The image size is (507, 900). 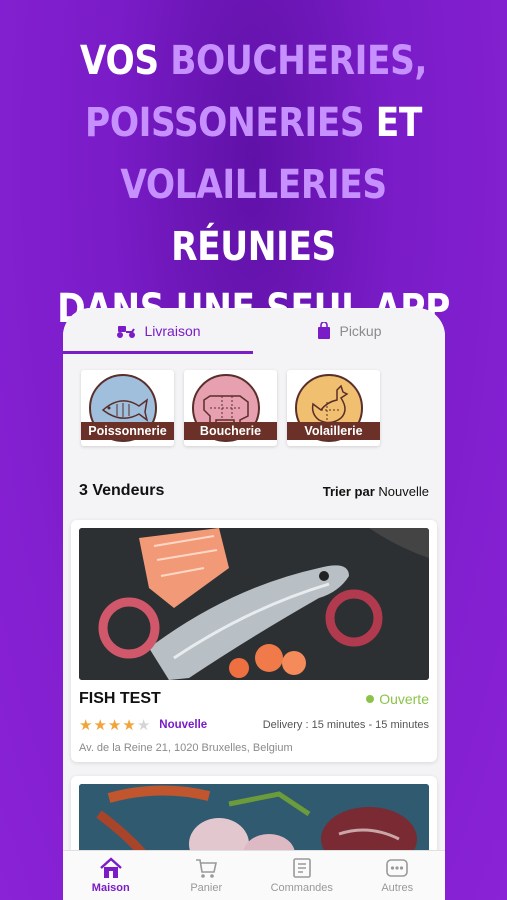 What do you see at coordinates (404, 699) in the screenshot?
I see `status-text: Ouverte` at bounding box center [404, 699].